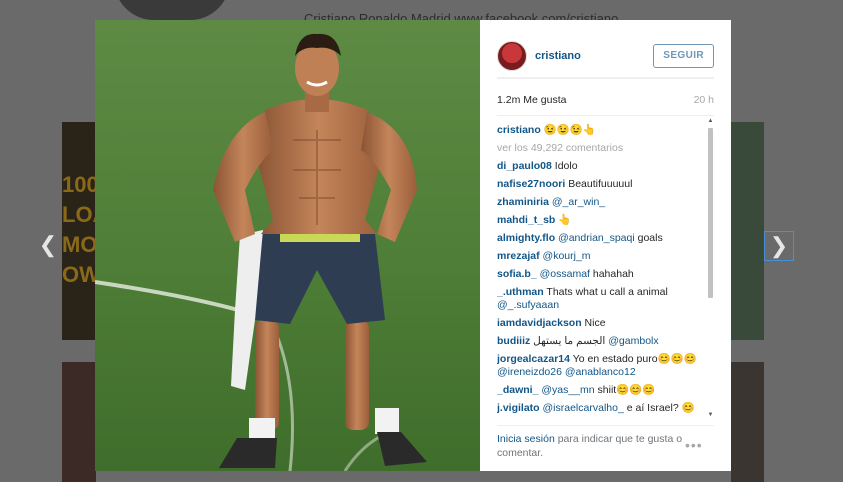 This screenshot has width=843, height=482. I want to click on comment-text: shiit😊😊😊, so click(626, 389).